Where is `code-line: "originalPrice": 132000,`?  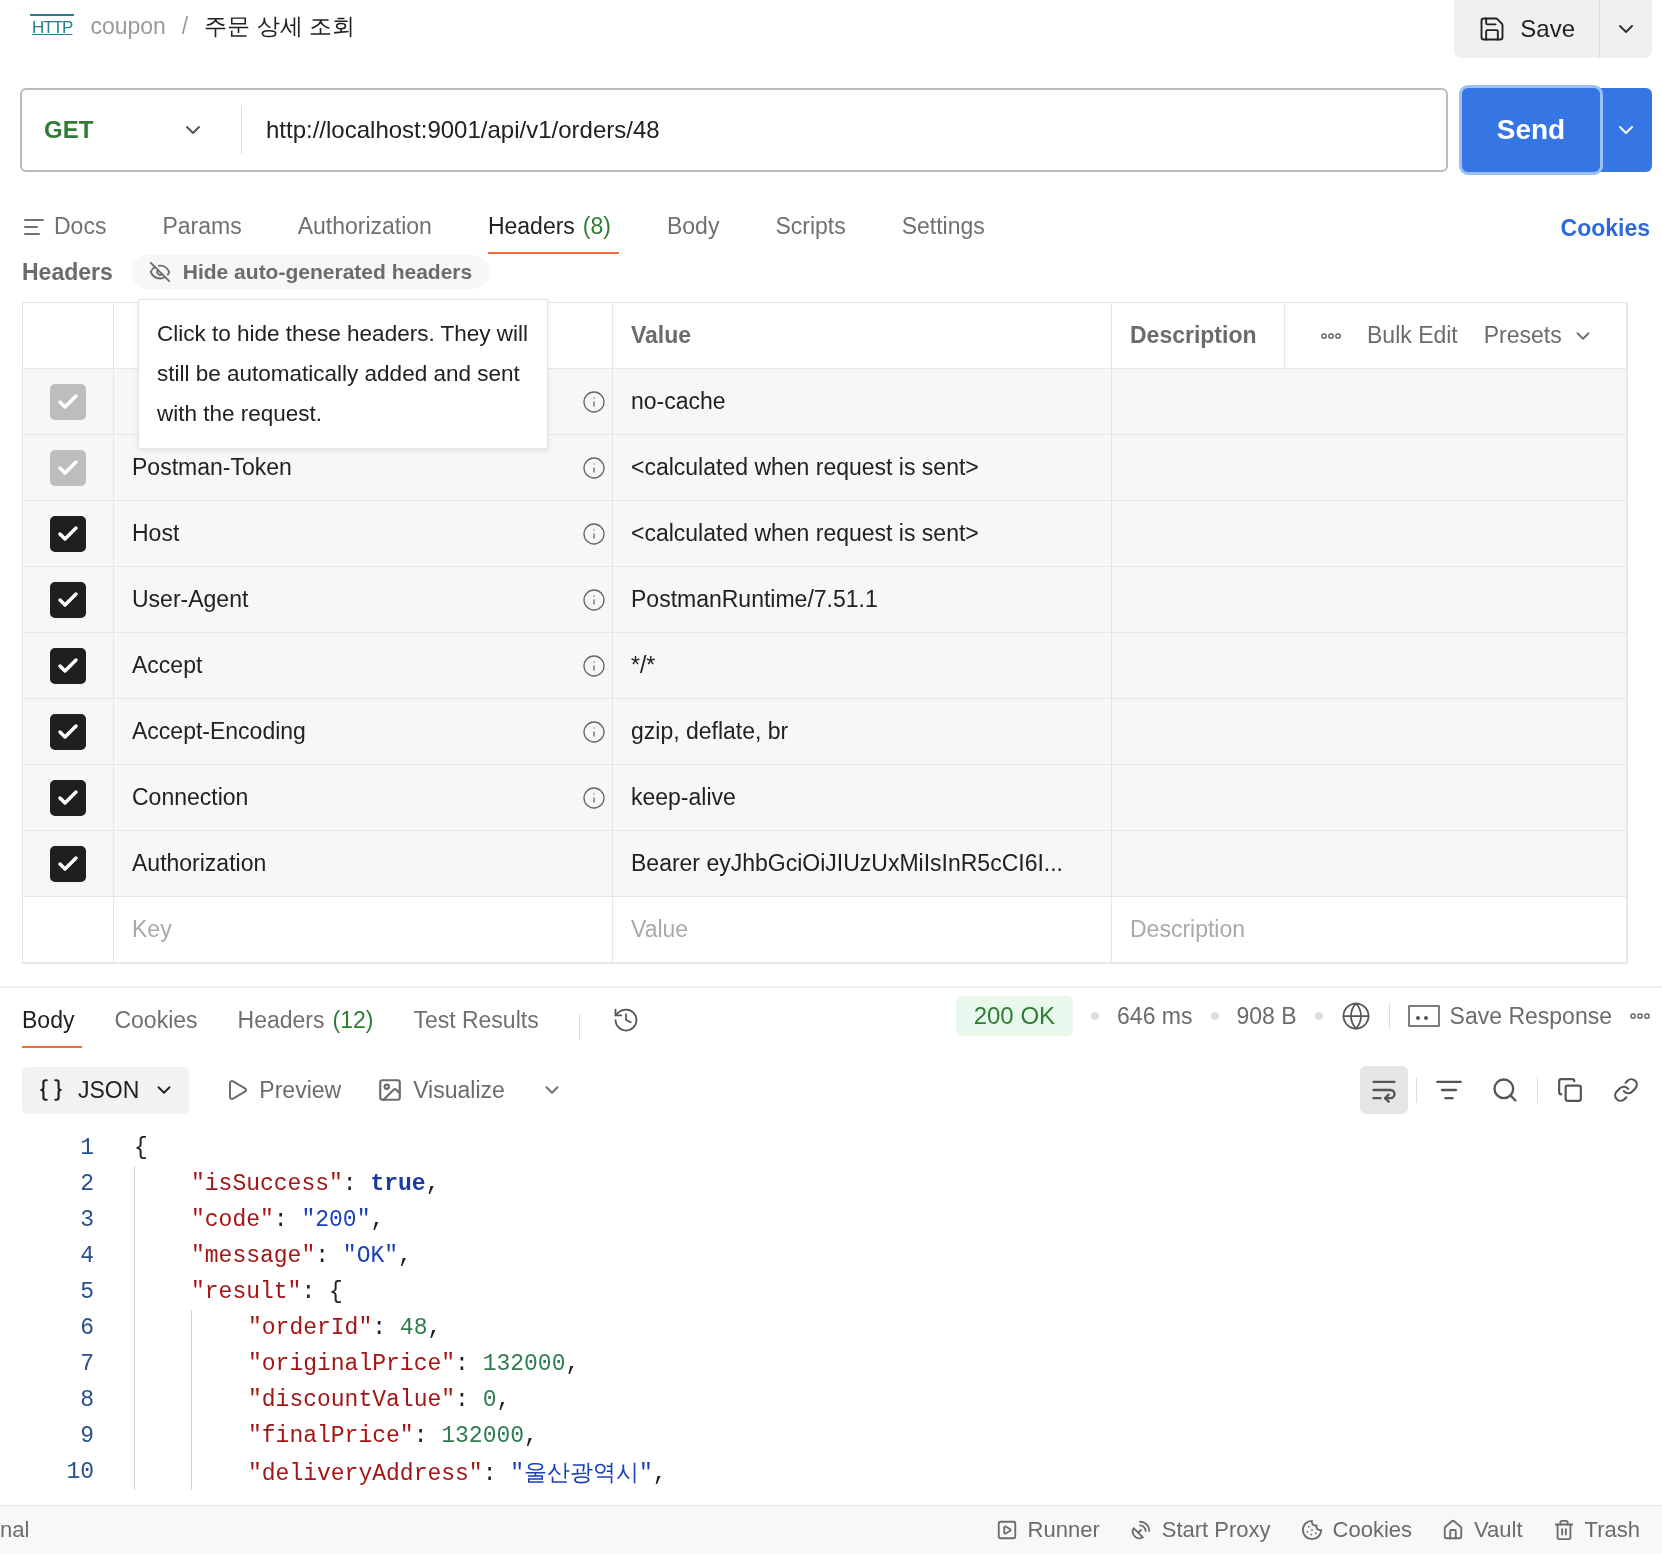 code-line: "originalPrice": 132000, is located at coordinates (414, 1364).